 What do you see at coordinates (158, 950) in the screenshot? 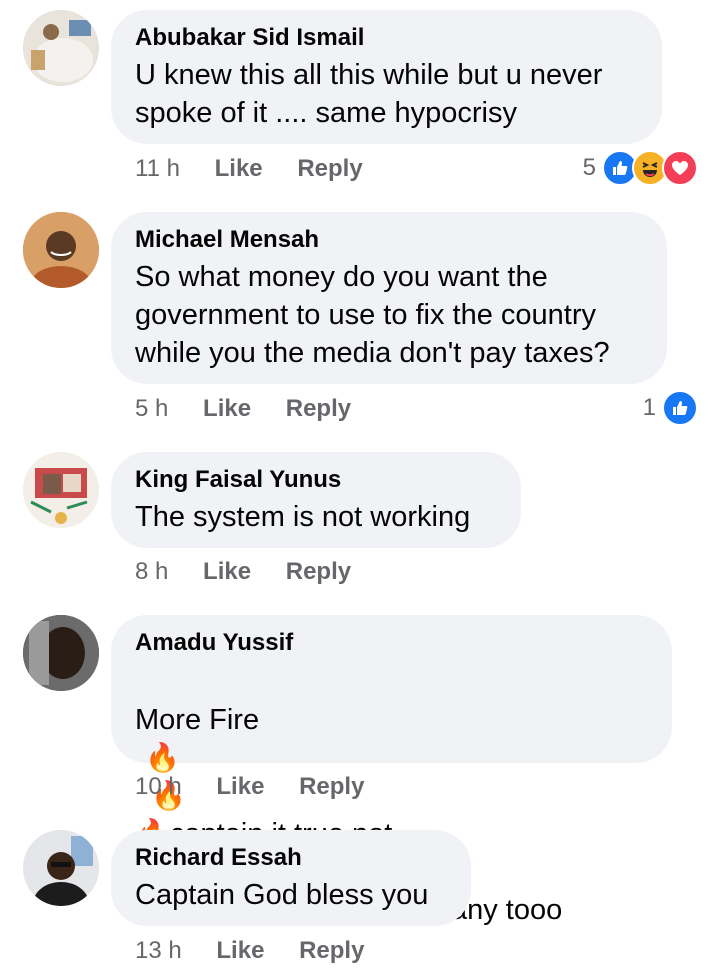
I see `timestamp: 13 h` at bounding box center [158, 950].